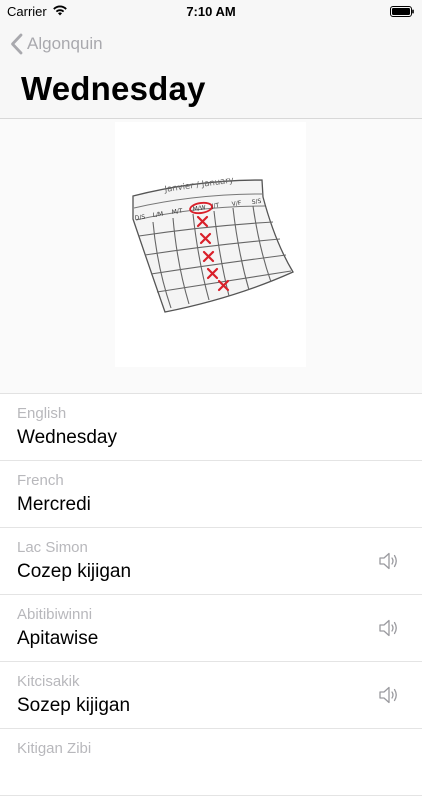  Describe the element at coordinates (211, 628) in the screenshot. I see `list-item-abitibiwinni: Abitibiwinni Apitawise` at that location.